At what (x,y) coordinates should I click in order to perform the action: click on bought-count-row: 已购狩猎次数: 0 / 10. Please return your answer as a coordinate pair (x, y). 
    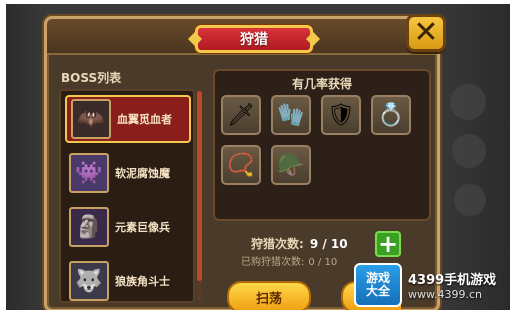
    Looking at the image, I should click on (289, 260).